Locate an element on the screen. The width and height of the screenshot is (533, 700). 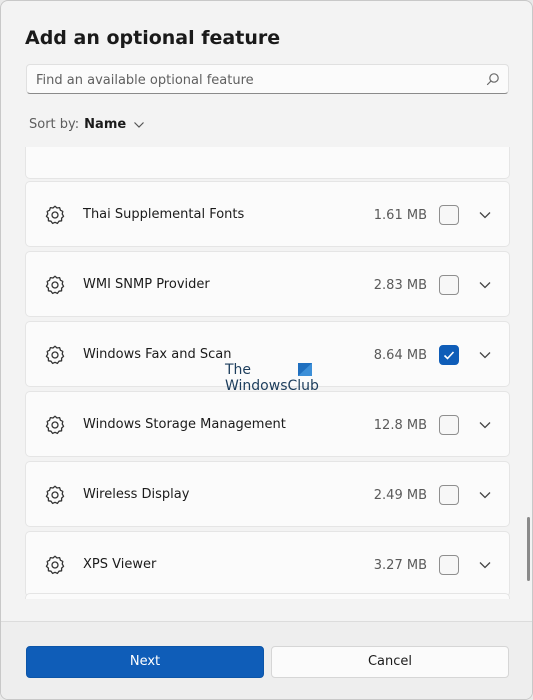
feature-size: 2.49 MB is located at coordinates (400, 495).